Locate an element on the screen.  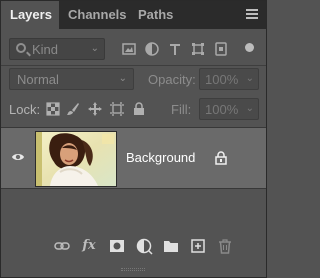
new-group-icon is located at coordinates (171, 246).